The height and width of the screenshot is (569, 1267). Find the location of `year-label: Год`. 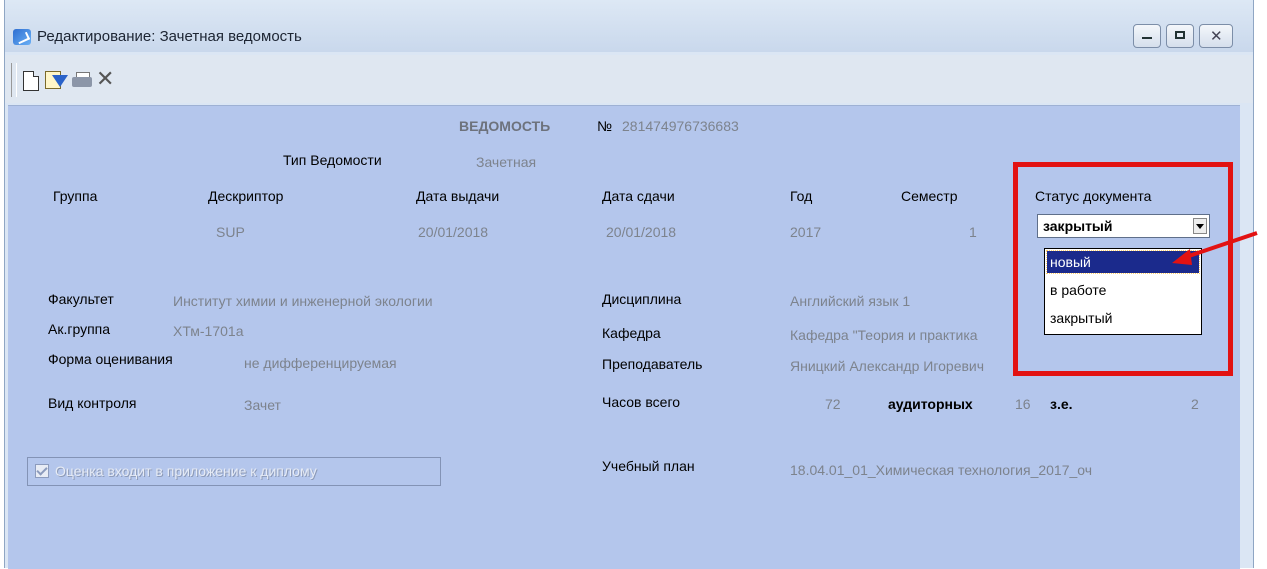

year-label: Год is located at coordinates (801, 196).